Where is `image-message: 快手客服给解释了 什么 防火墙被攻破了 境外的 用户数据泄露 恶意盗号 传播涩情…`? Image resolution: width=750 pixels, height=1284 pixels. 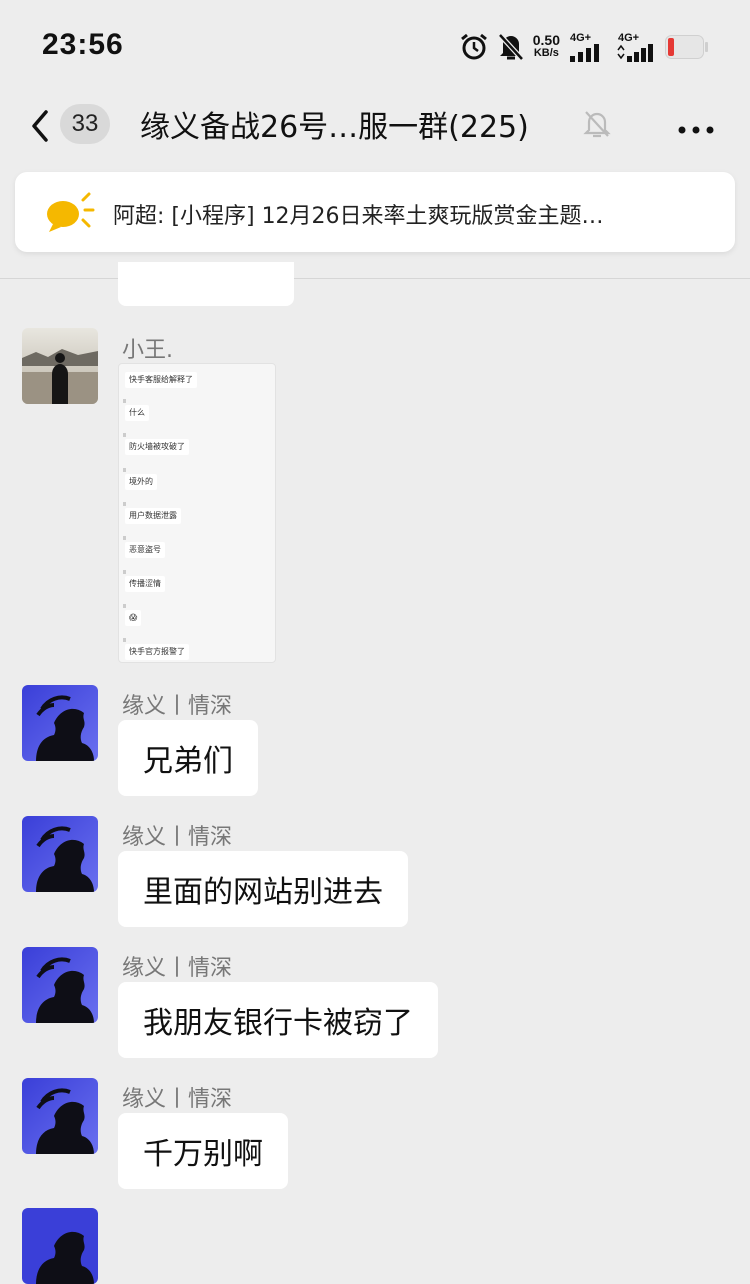
image-message: 快手客服给解释了 什么 防火墙被攻破了 境外的 用户数据泄露 恶意盗号 传播涩情… is located at coordinates (197, 513).